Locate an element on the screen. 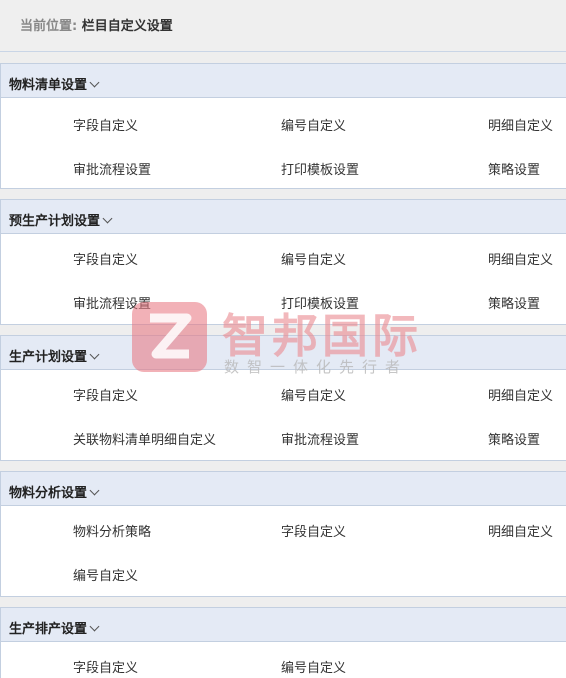  link-material-analysis-strategy: 物料分析策略 is located at coordinates (112, 530).